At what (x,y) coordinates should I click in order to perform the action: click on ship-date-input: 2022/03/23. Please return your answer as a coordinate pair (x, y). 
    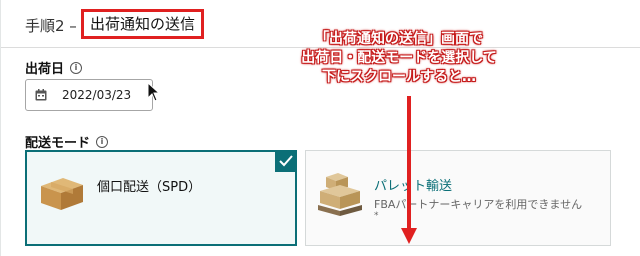
    Looking at the image, I should click on (89, 95).